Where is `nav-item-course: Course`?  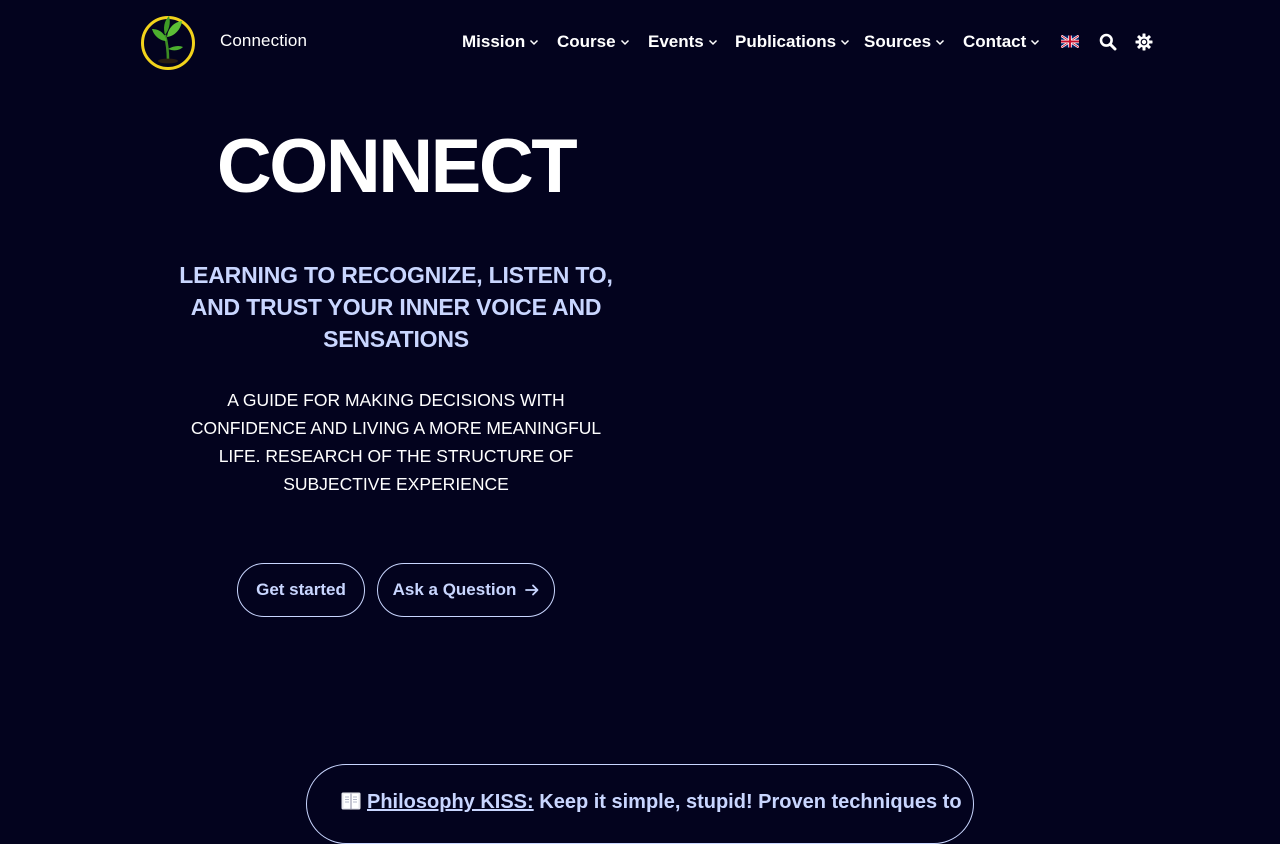
nav-item-course: Course is located at coordinates (593, 42).